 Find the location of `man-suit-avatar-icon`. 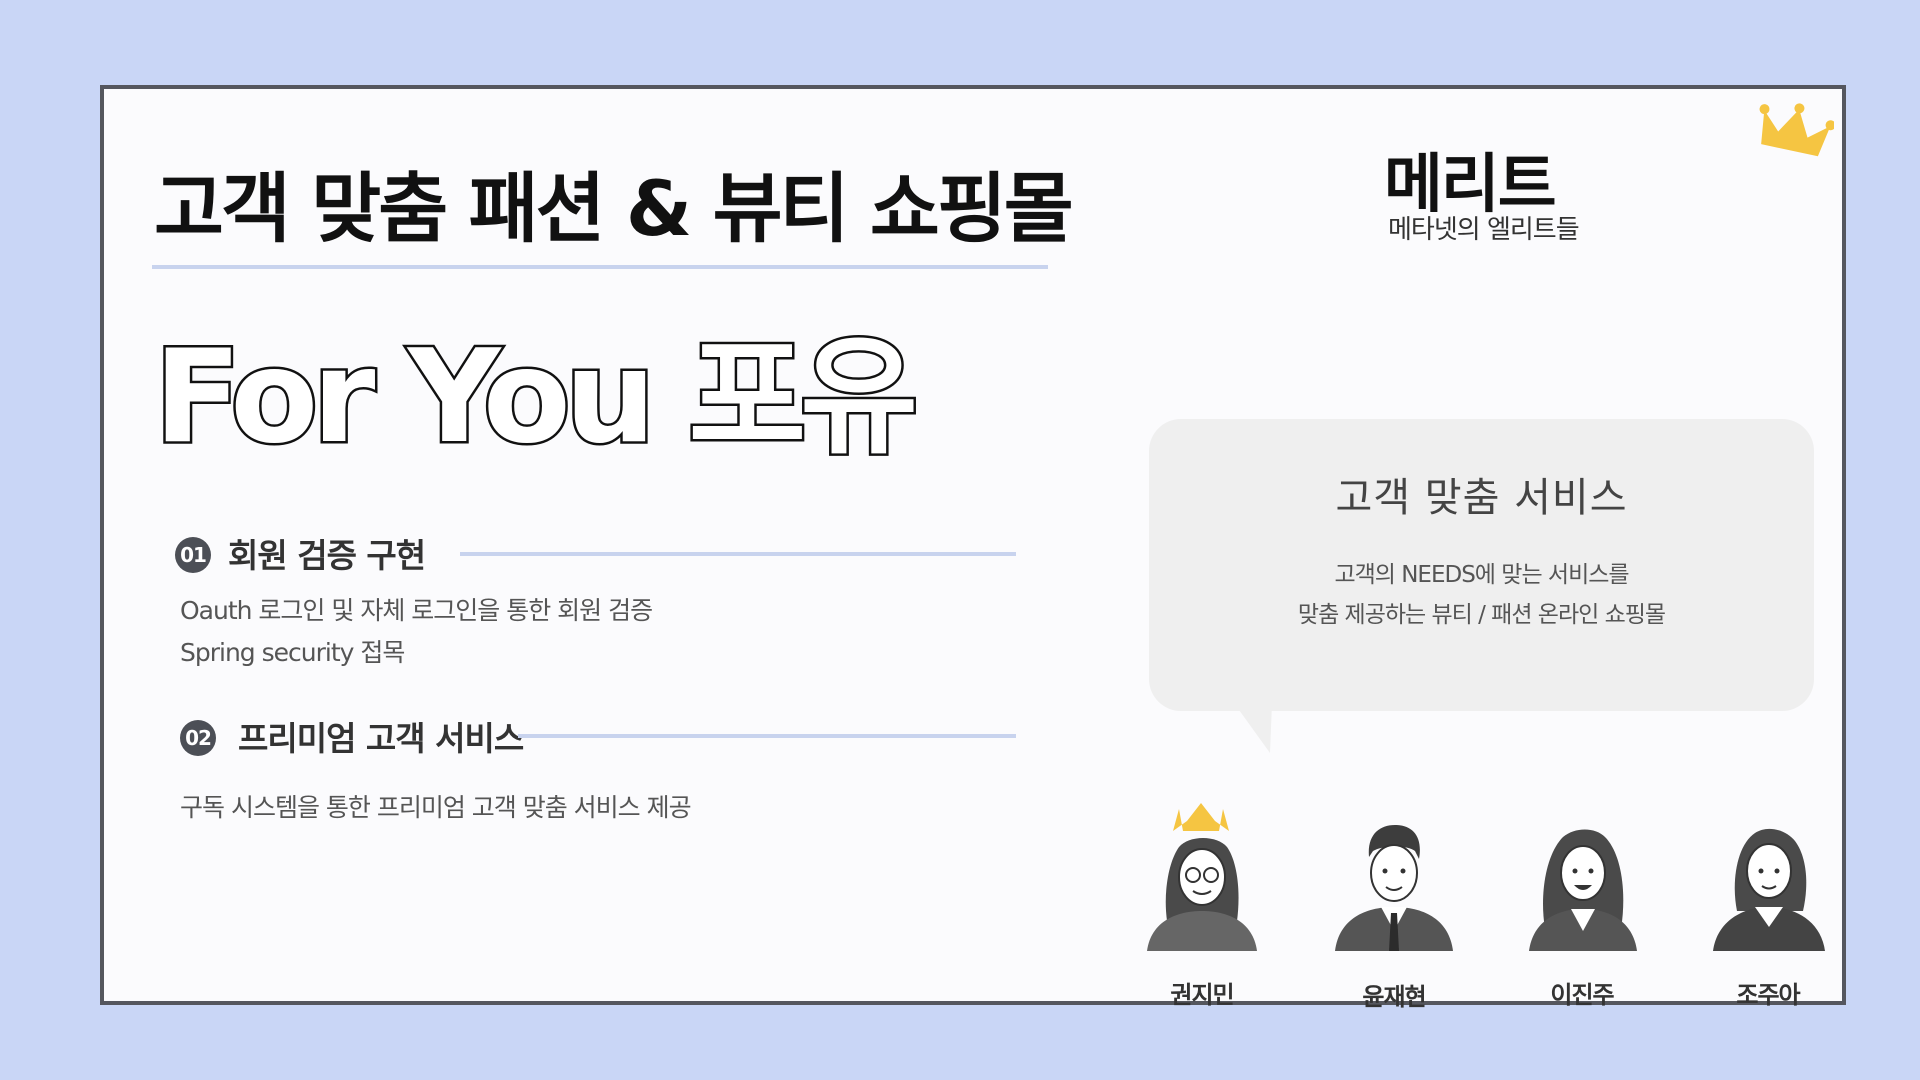

man-suit-avatar-icon is located at coordinates (1394, 888).